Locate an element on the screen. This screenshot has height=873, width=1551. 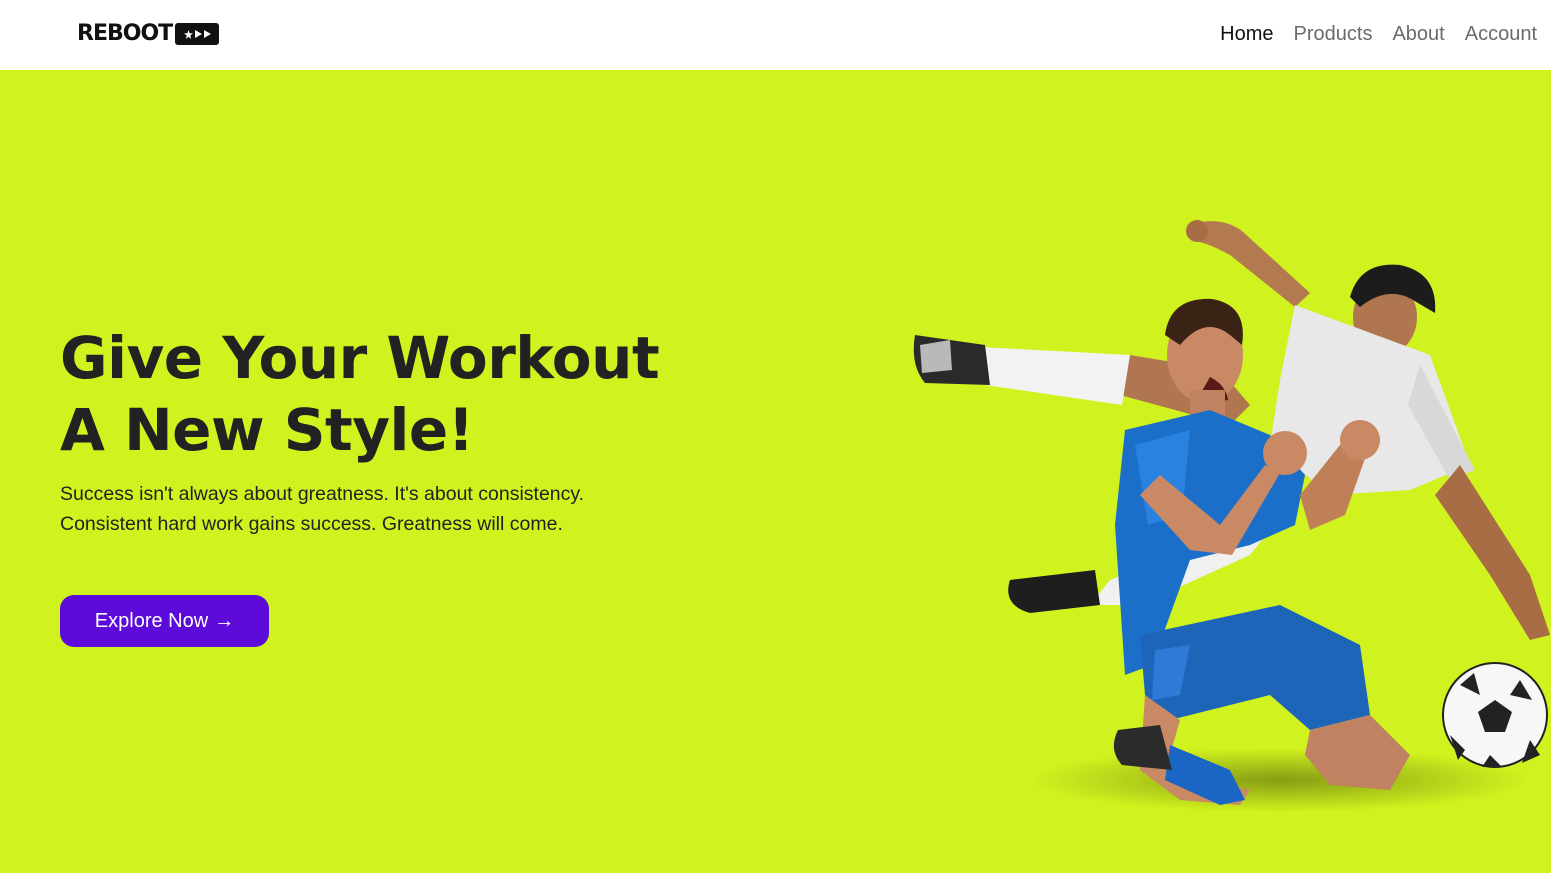
star-icon is located at coordinates (188, 34).